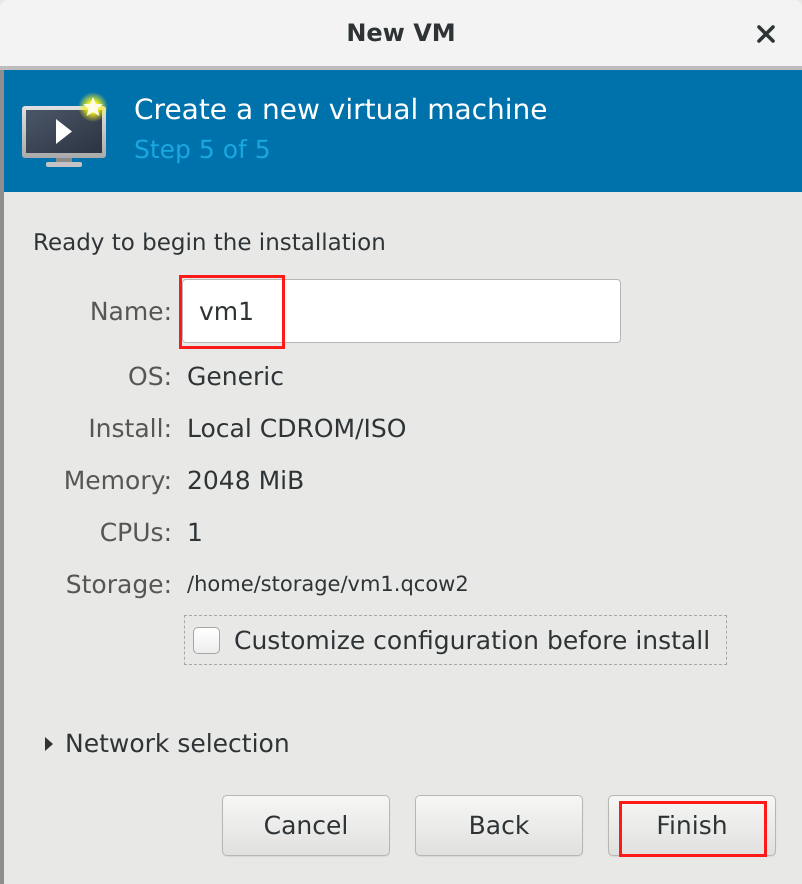 The height and width of the screenshot is (884, 802). I want to click on window-title: New VM, so click(401, 33).